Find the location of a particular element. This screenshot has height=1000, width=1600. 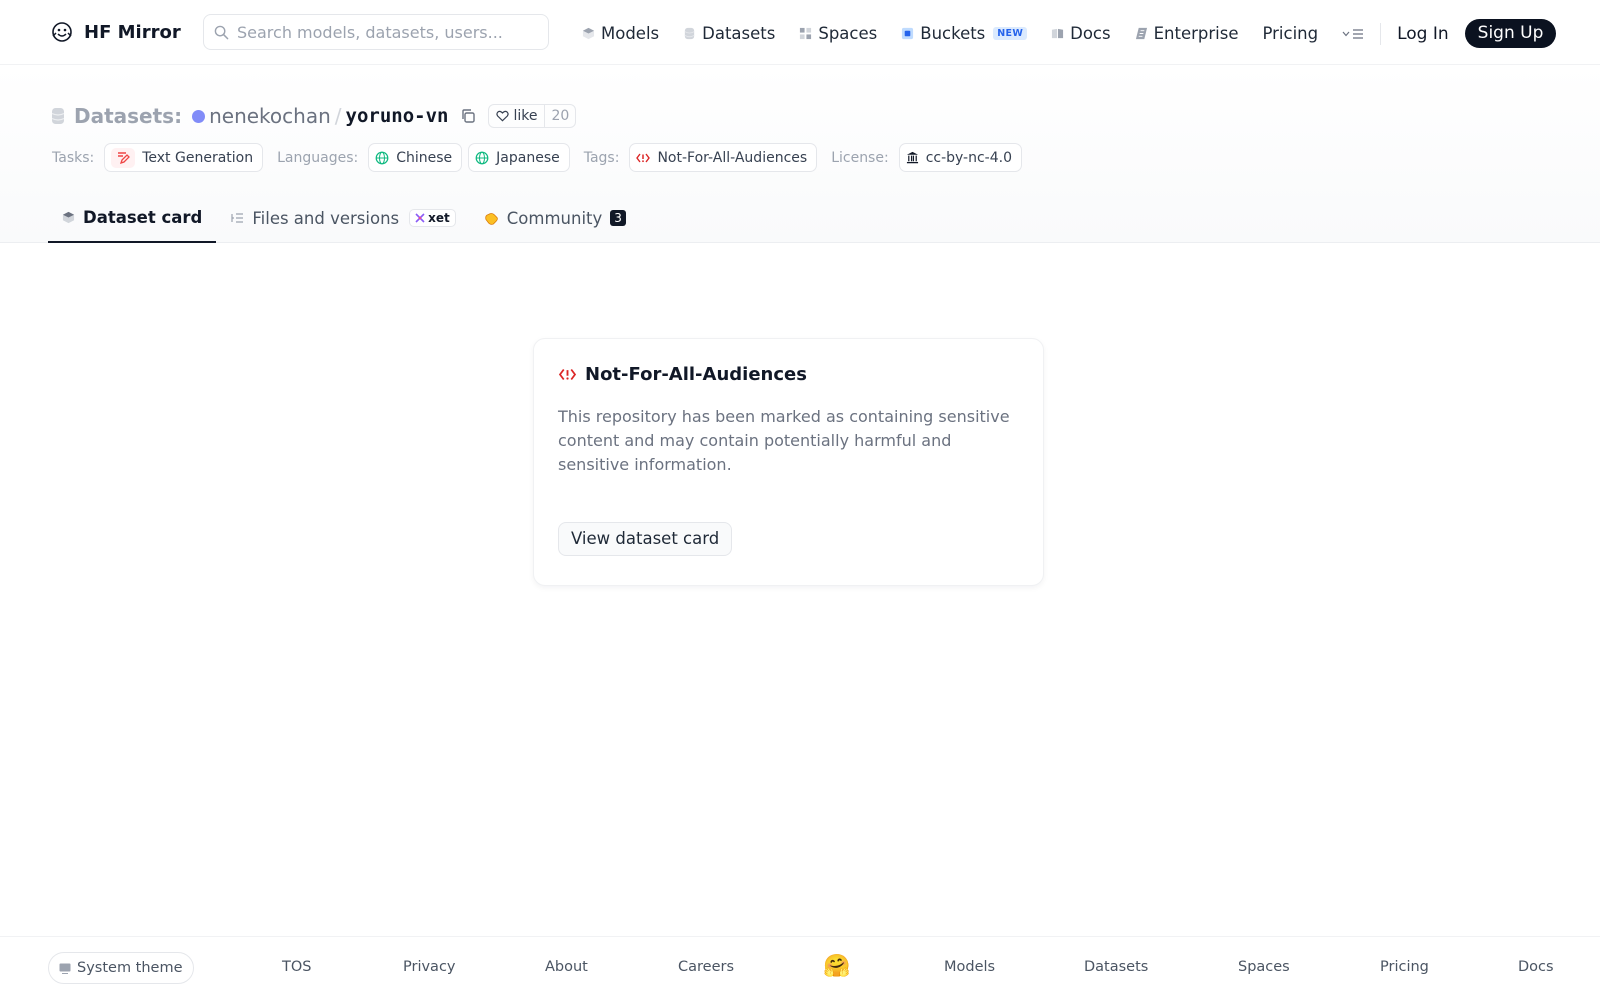

license-label: License: is located at coordinates (860, 157).